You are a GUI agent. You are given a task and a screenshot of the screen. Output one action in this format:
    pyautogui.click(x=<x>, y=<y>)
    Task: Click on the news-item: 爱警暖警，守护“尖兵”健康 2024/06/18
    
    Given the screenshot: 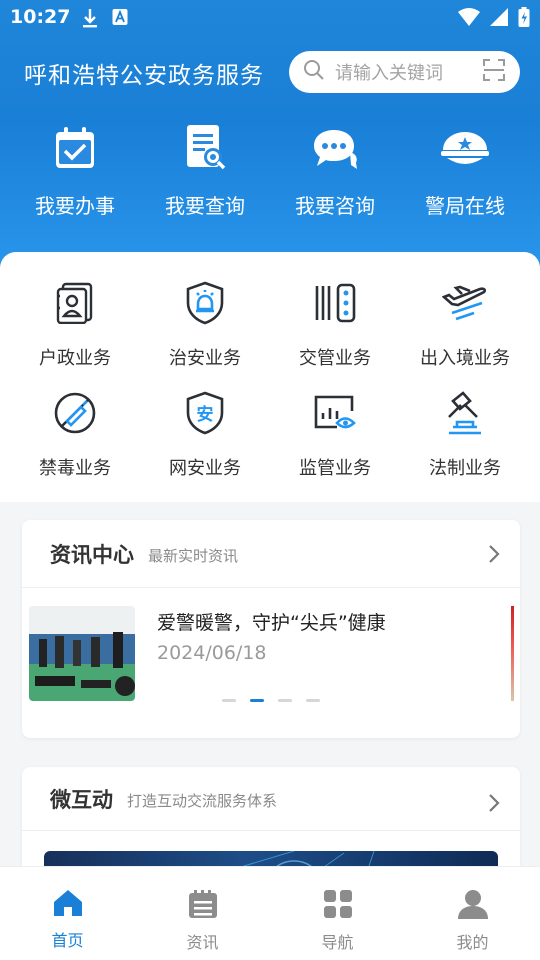 What is the action you would take?
    pyautogui.click(x=271, y=653)
    